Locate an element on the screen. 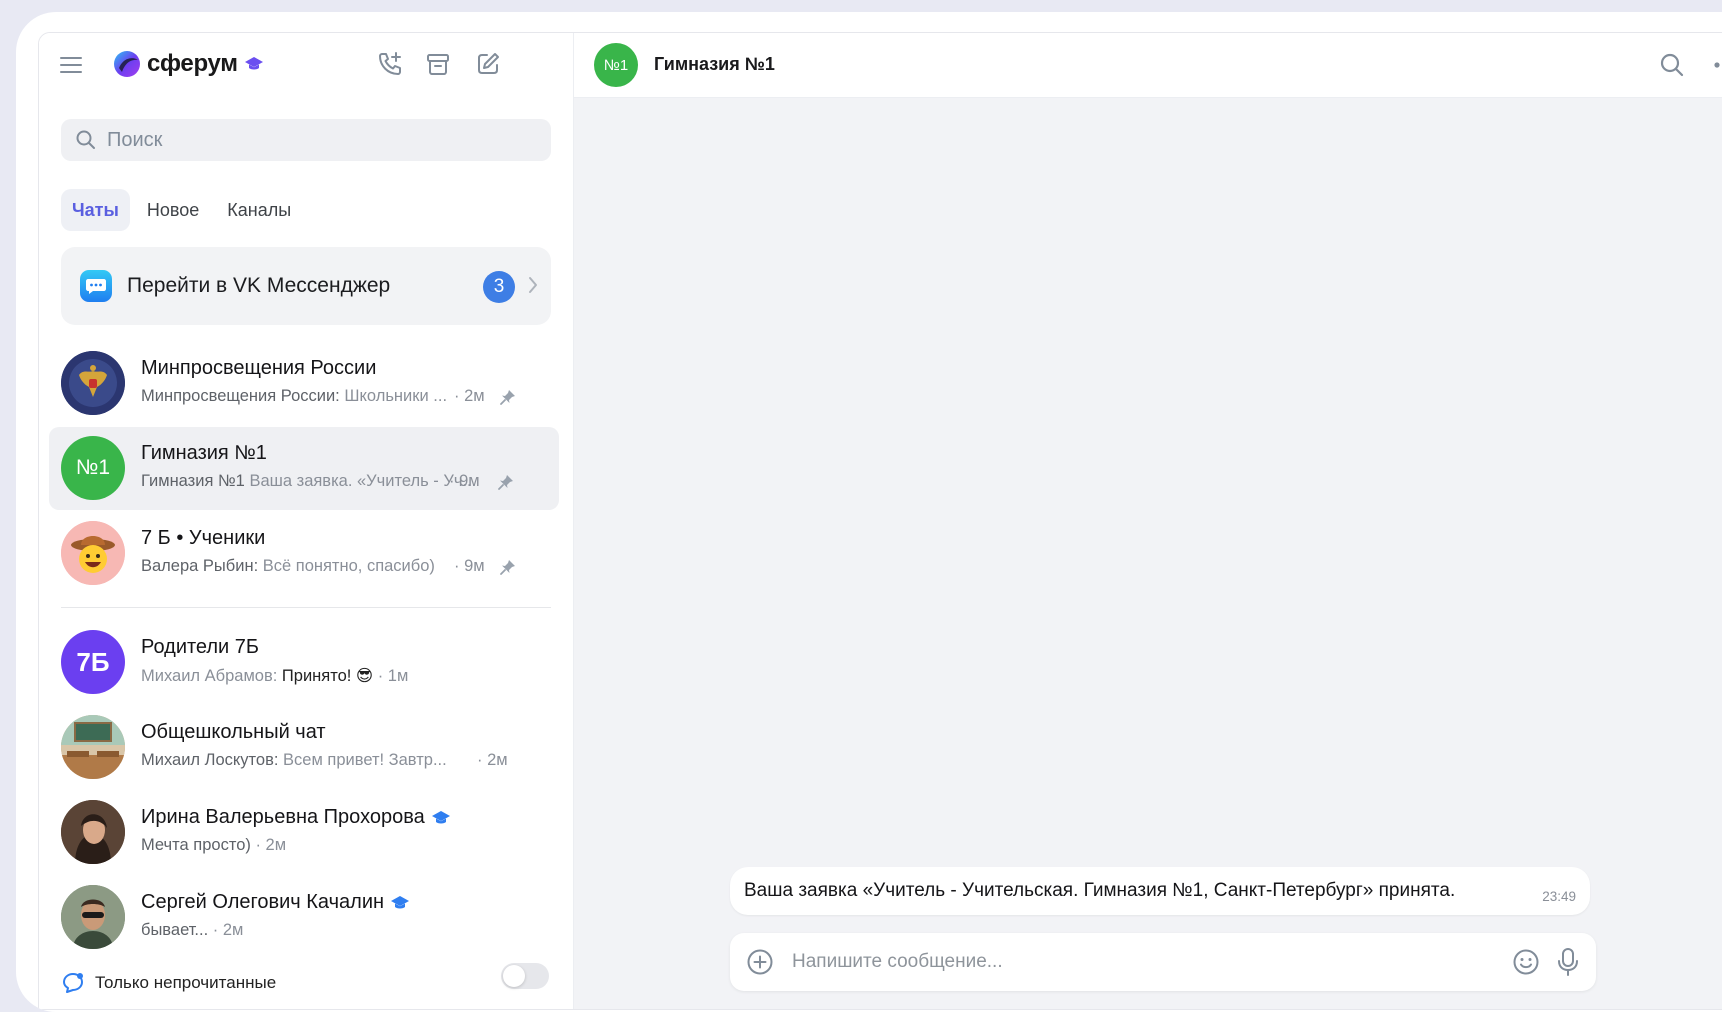  chat-title: Гимназия №1 is located at coordinates (204, 453).